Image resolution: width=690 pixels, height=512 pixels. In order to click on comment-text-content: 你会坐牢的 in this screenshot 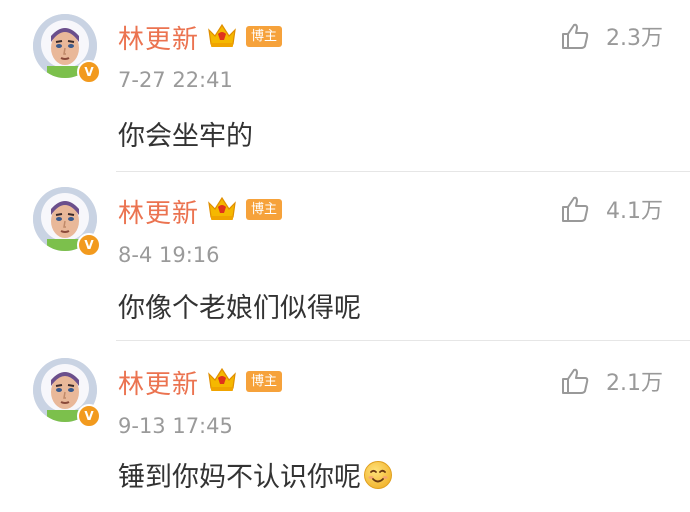, I will do `click(185, 136)`.